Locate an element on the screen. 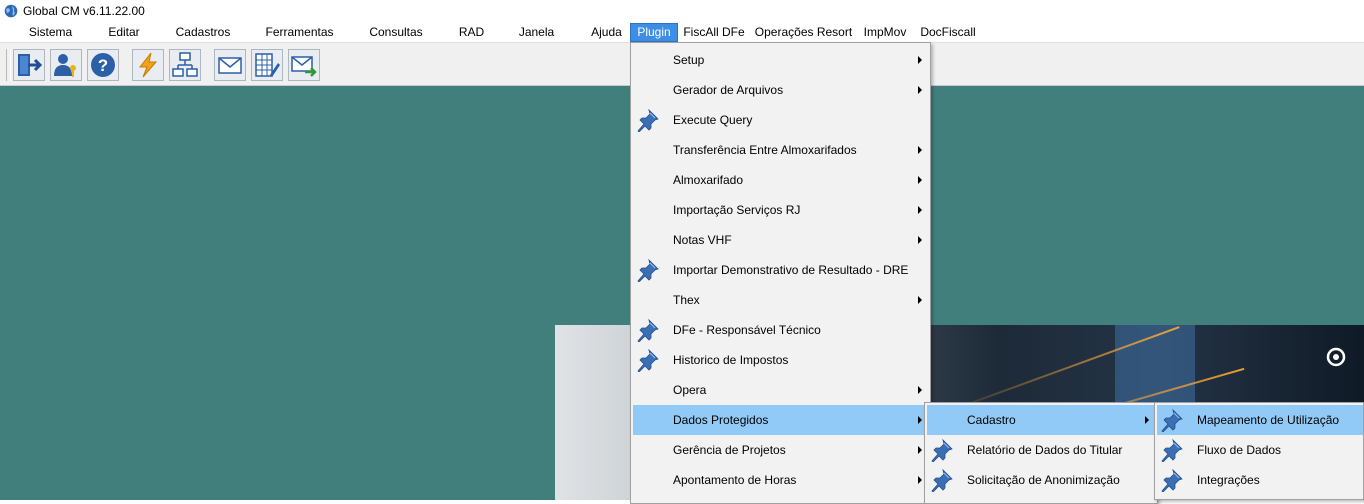  menu-item-label: Importação Serviços RJ is located at coordinates (737, 210).